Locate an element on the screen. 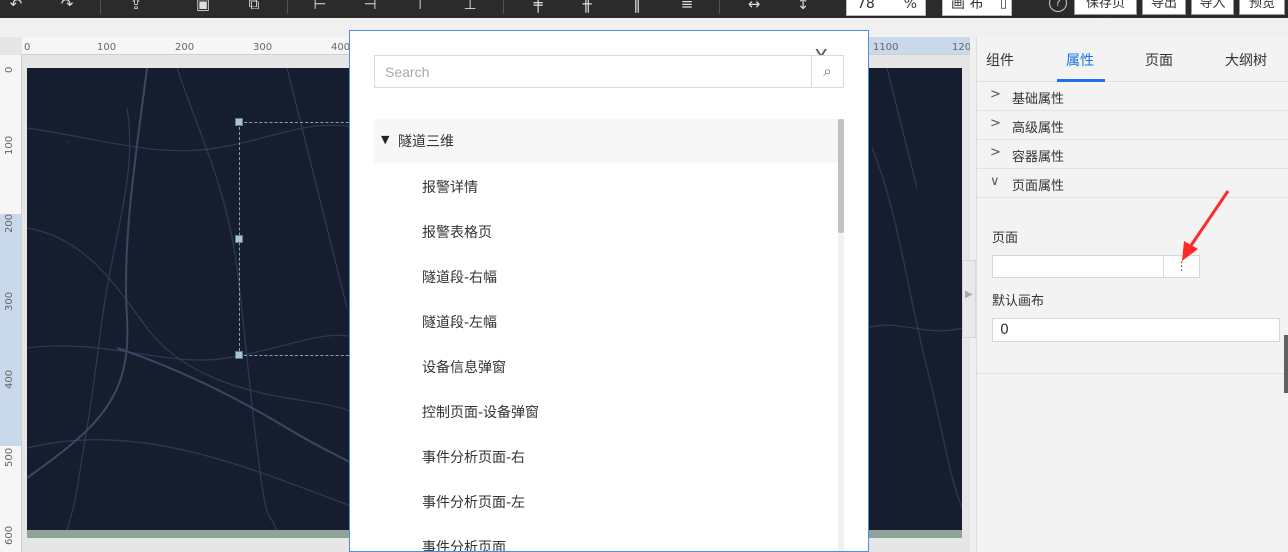 Image resolution: width=1288 pixels, height=552 pixels. align-bottom-icon: ⊥ is located at coordinates (470, 7).